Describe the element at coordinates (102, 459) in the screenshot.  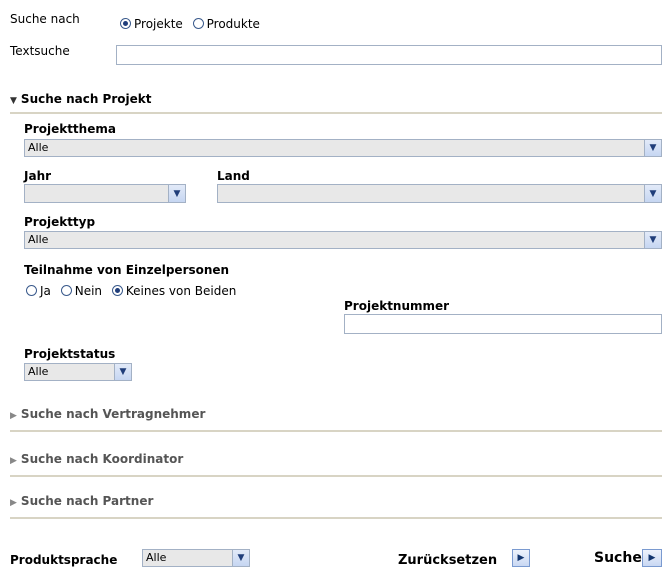
I see `section-coordinator-title: Suche nach Koordinator` at that location.